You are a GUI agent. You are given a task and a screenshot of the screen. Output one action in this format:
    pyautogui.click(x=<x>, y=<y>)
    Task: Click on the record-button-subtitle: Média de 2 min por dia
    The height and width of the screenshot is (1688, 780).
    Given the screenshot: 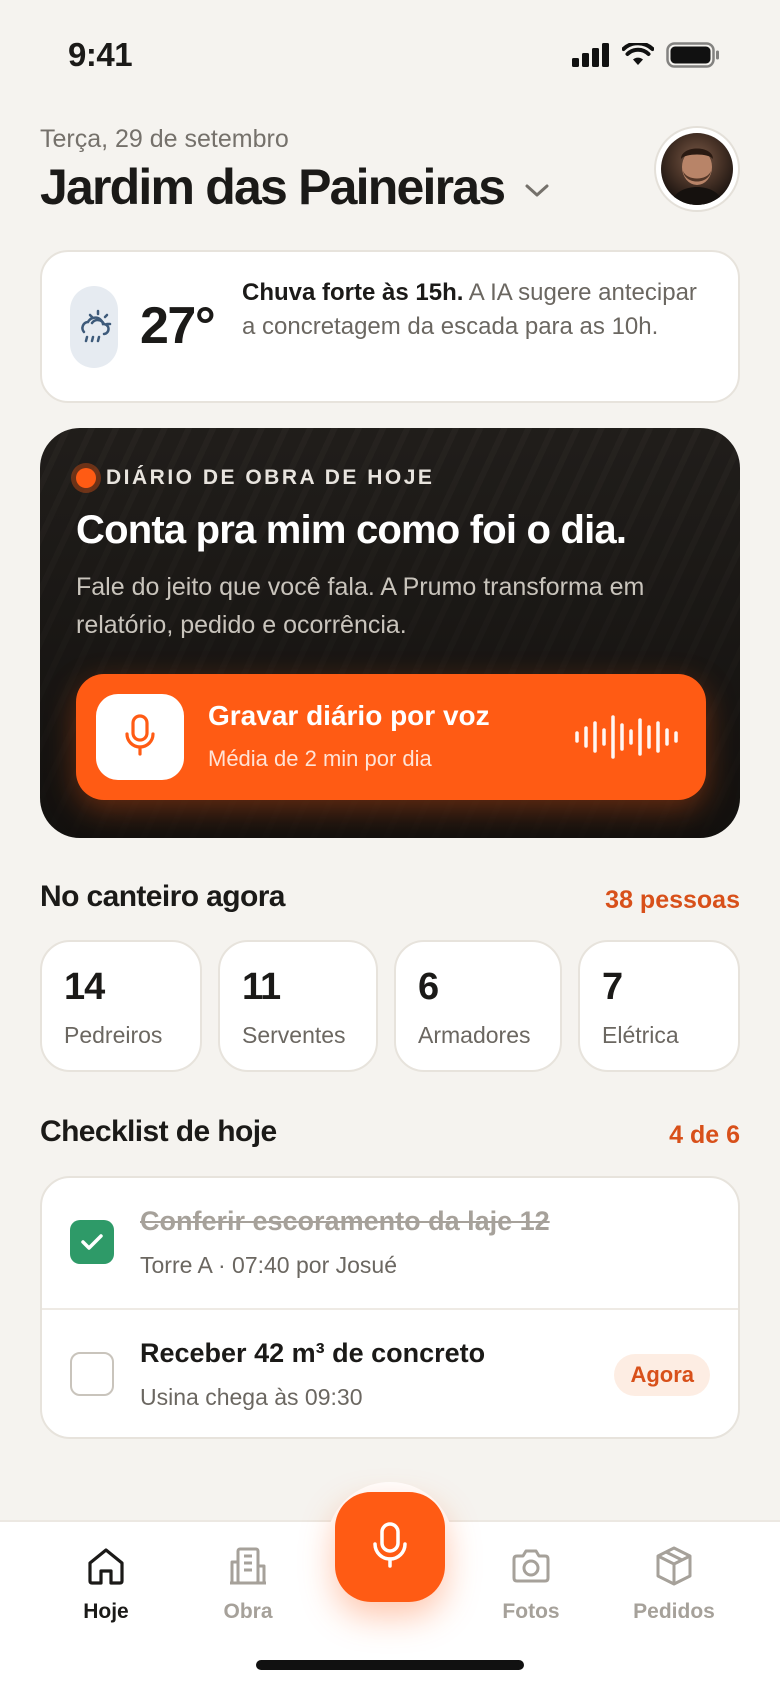 What is the action you would take?
    pyautogui.click(x=320, y=758)
    